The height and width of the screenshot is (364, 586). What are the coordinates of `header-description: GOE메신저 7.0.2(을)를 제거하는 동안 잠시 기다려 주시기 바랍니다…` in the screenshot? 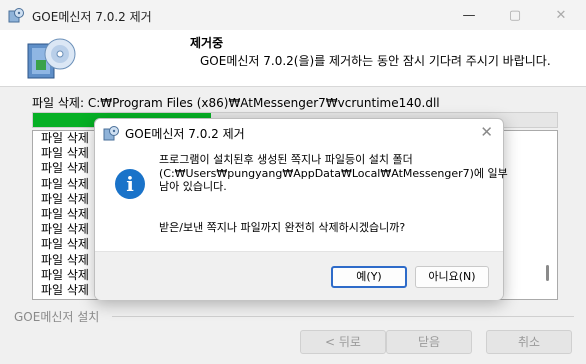 It's located at (375, 61).